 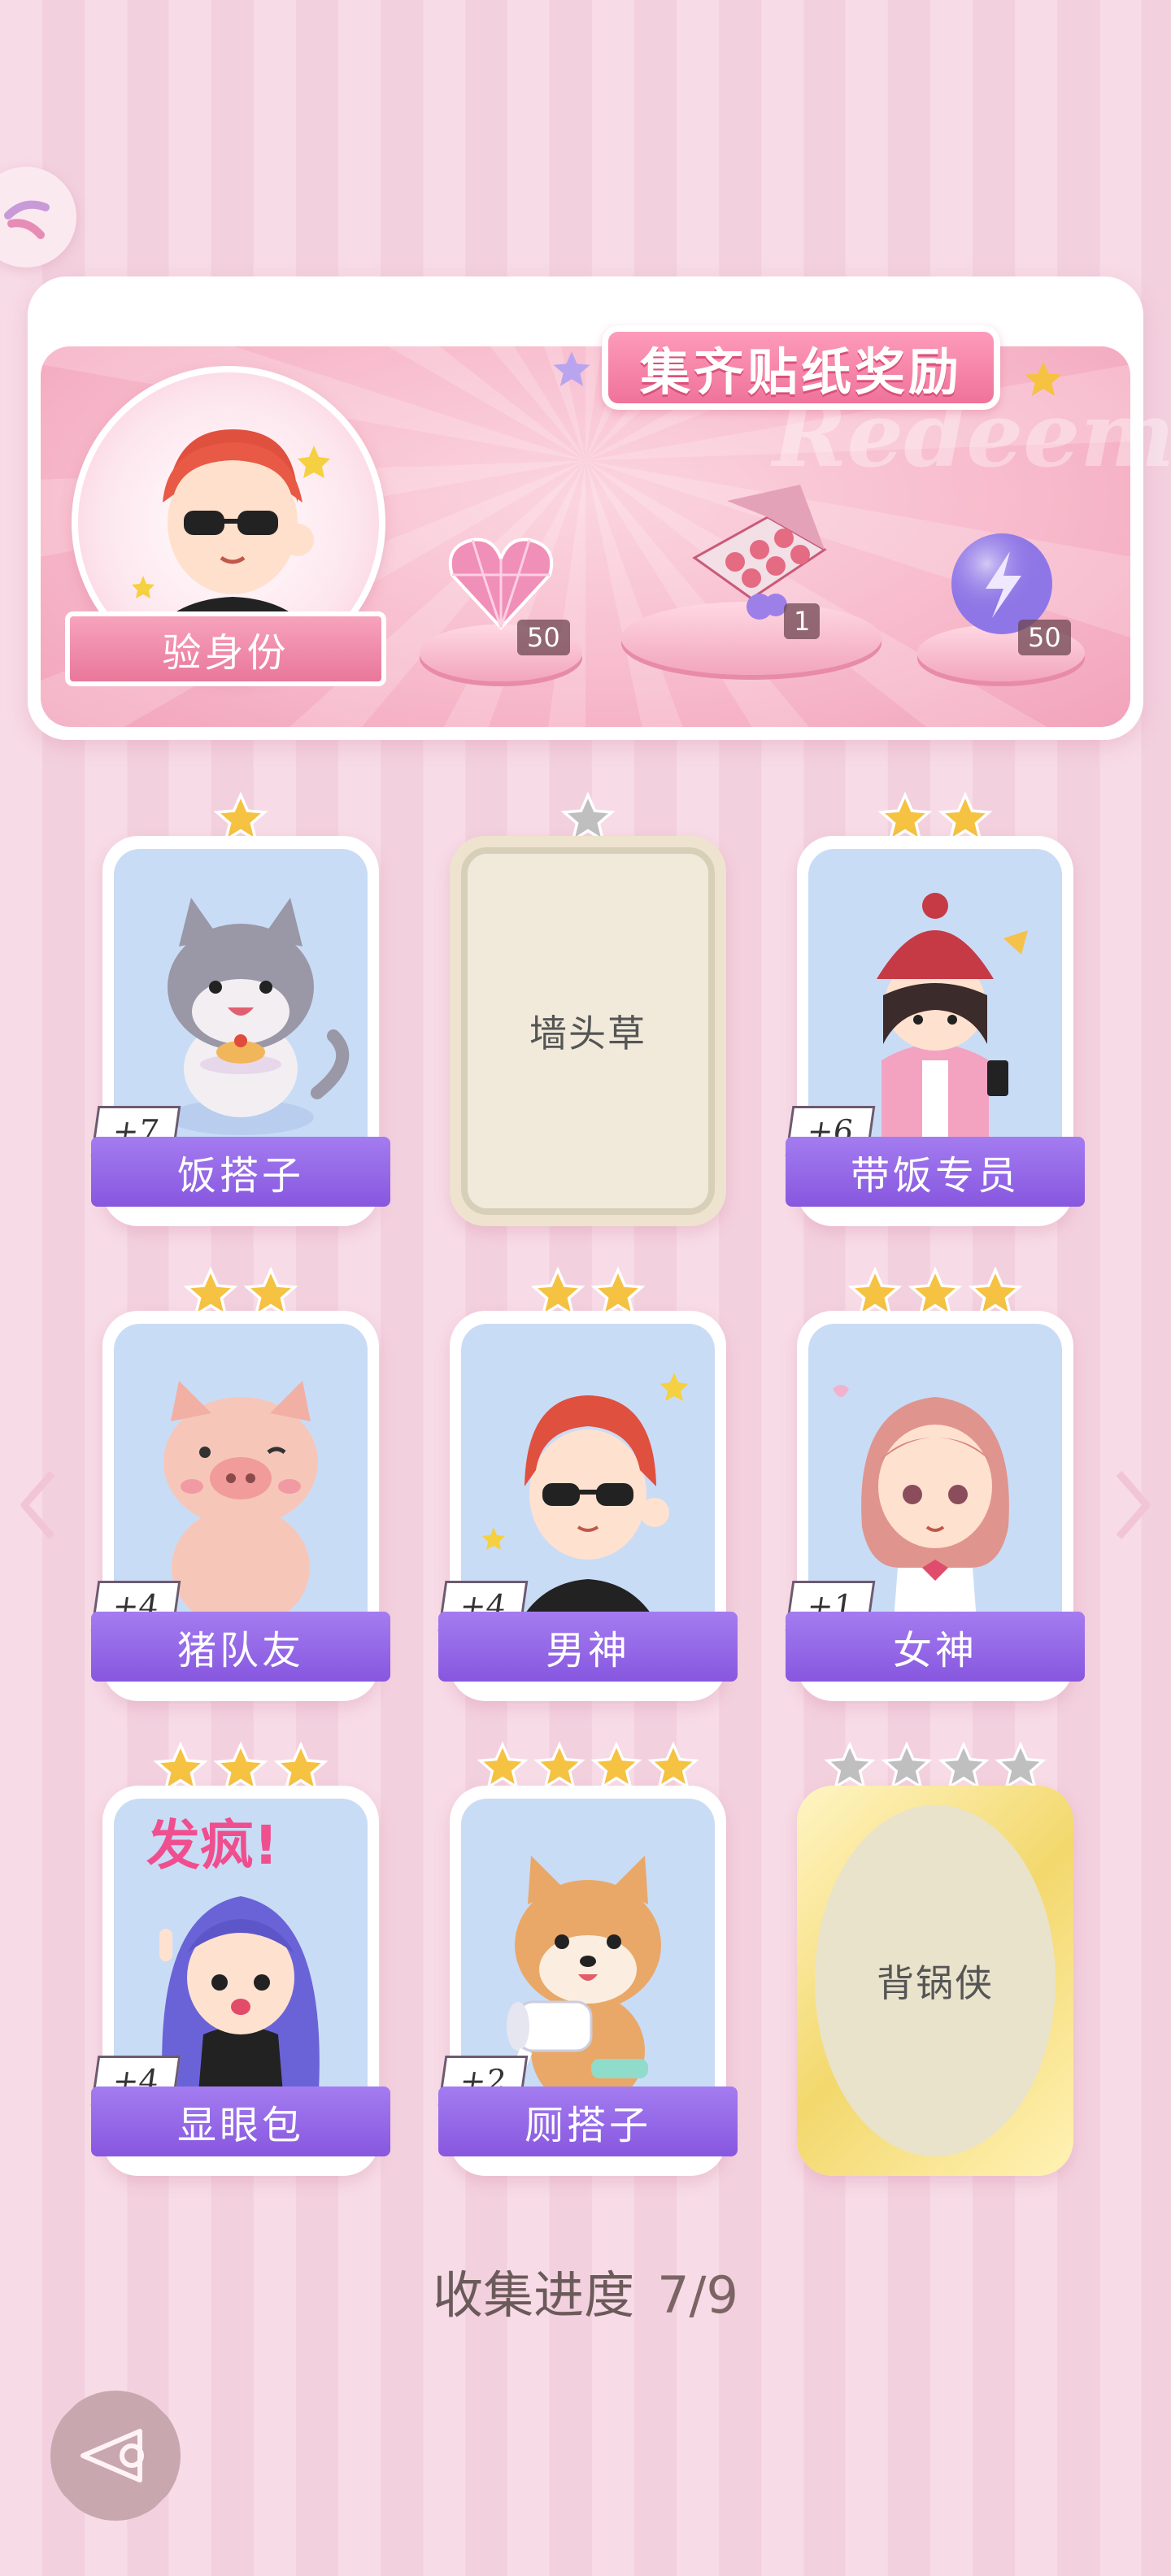 What do you see at coordinates (241, 2121) in the screenshot?
I see `sticker-name: 显眼包` at bounding box center [241, 2121].